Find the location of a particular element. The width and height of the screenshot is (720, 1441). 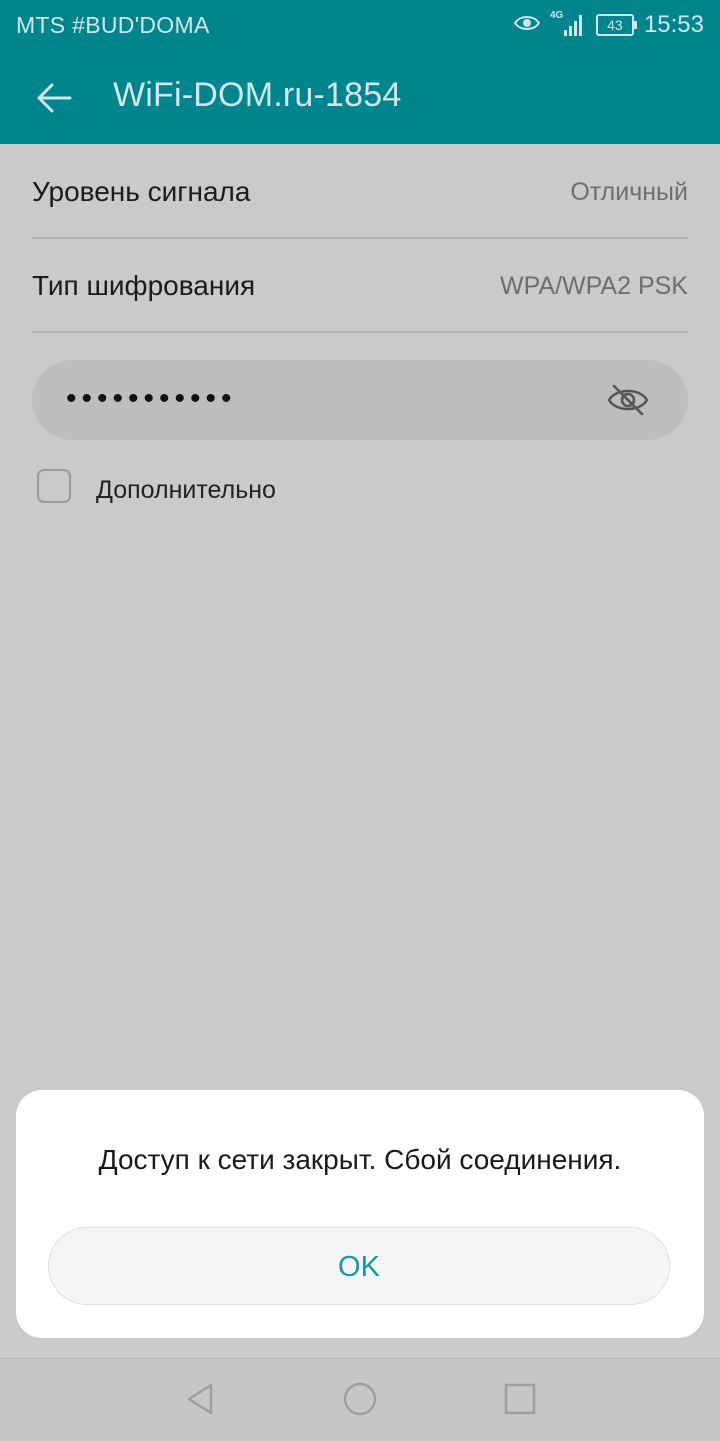

clock: 15:53 is located at coordinates (673, 24).